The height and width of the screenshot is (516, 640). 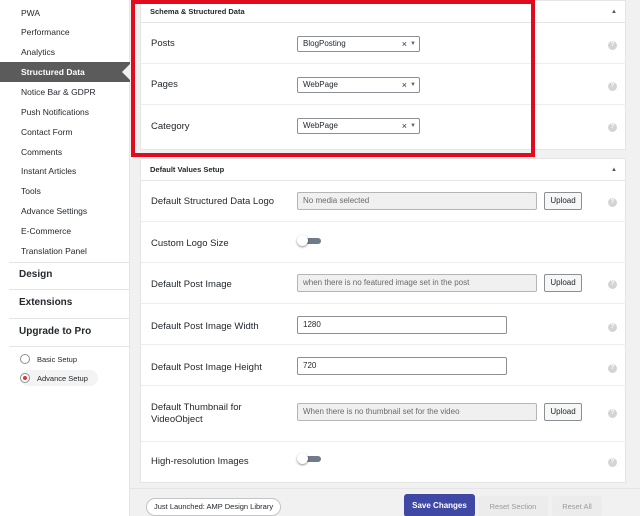 I want to click on sidebar-item-notice-bar: Notice Bar & GDPR, so click(x=65, y=92).